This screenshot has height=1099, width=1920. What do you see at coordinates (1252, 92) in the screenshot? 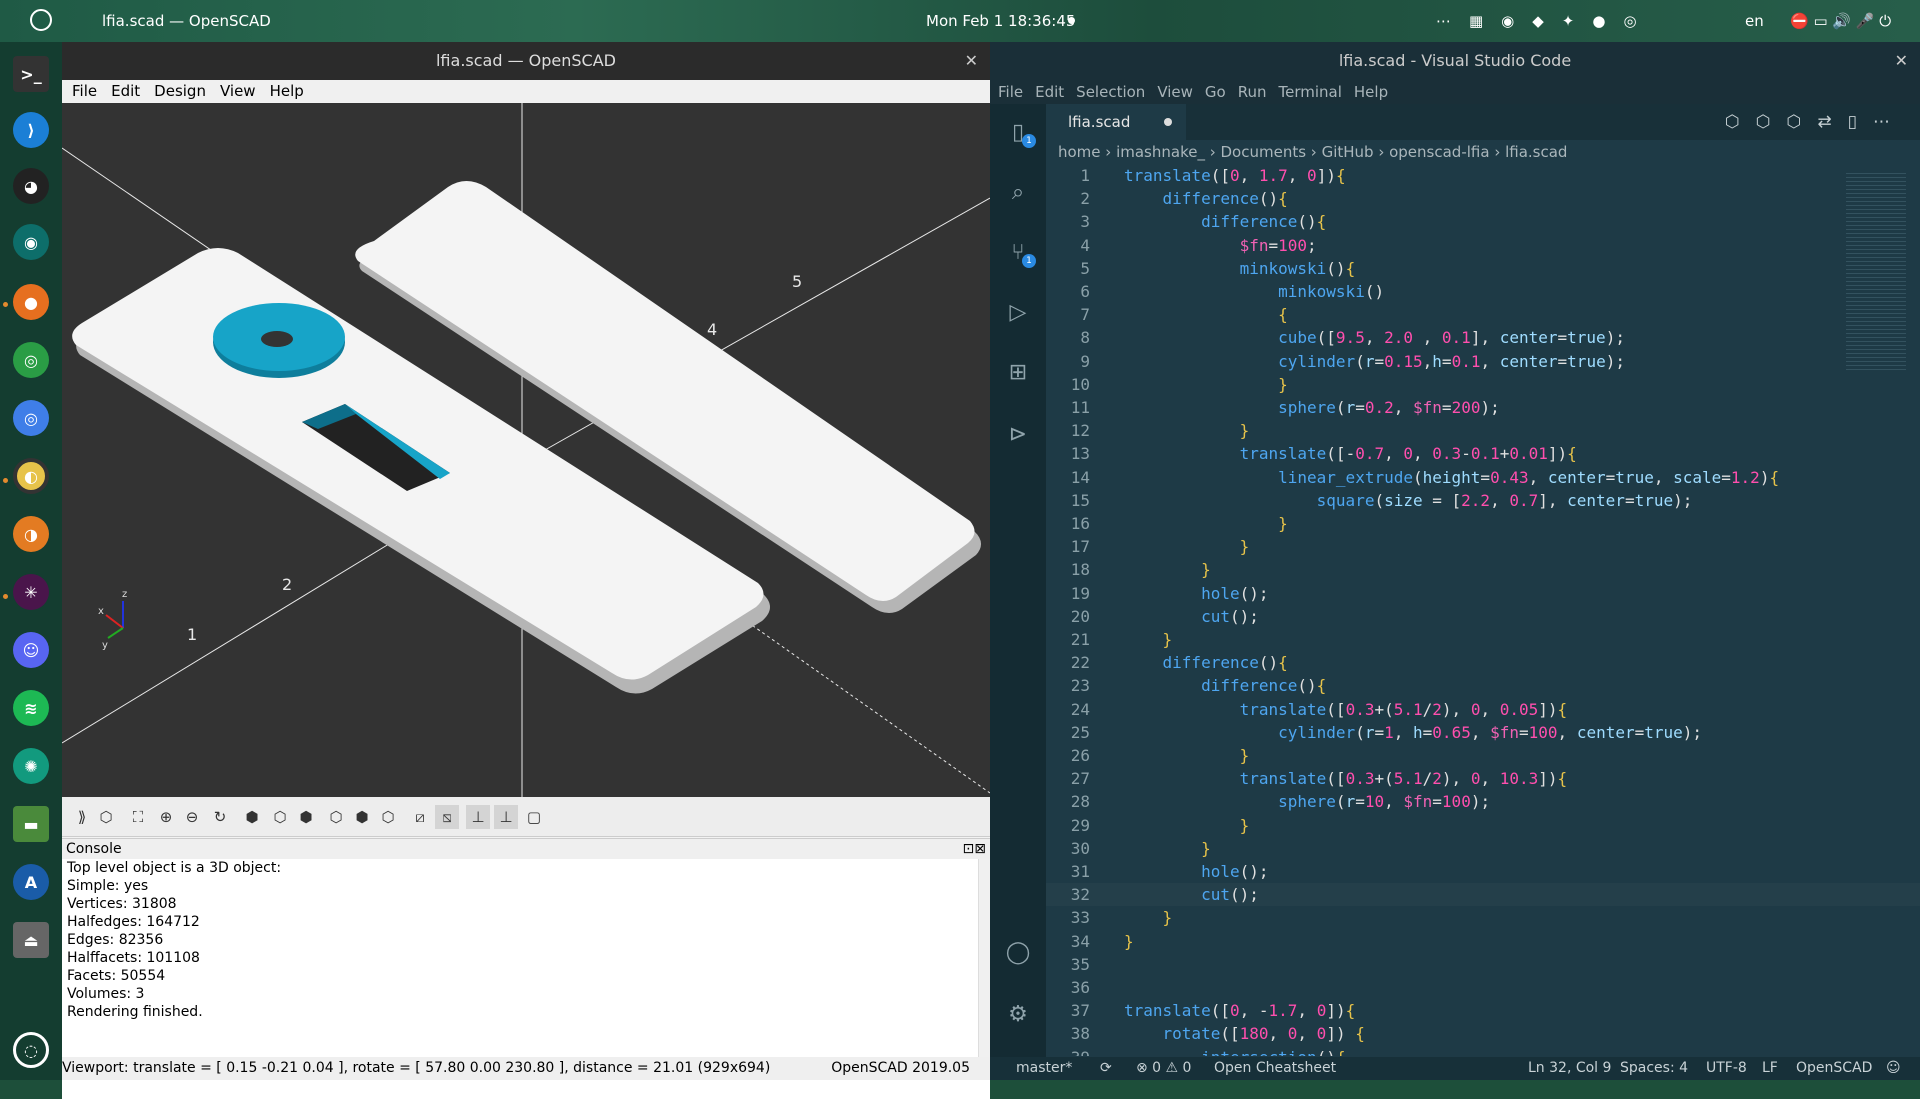
I see `menu-run: Run` at bounding box center [1252, 92].